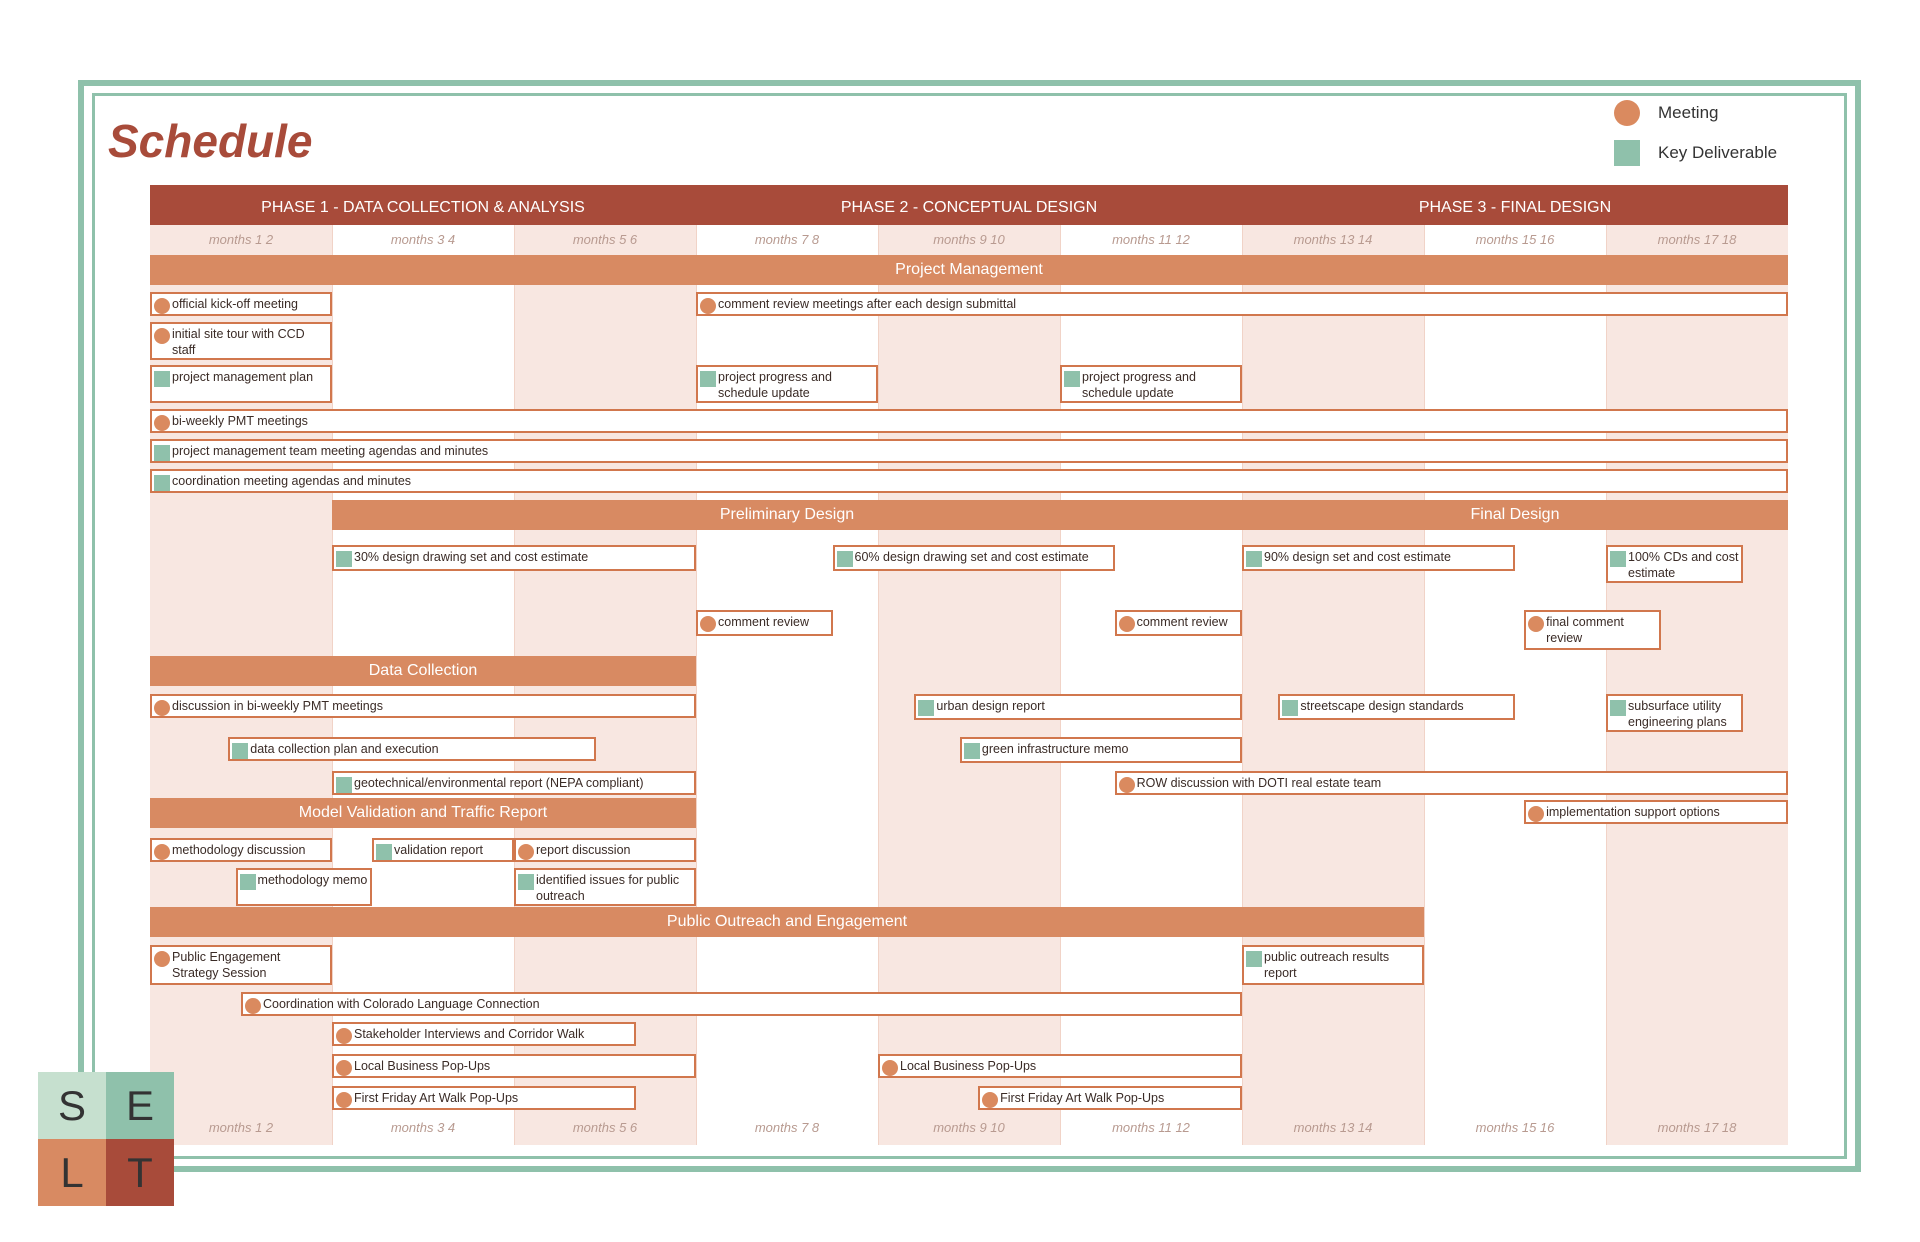 The height and width of the screenshot is (1242, 1920). Describe the element at coordinates (1697, 1127) in the screenshot. I see `month-label-bottom: months 17 18` at that location.